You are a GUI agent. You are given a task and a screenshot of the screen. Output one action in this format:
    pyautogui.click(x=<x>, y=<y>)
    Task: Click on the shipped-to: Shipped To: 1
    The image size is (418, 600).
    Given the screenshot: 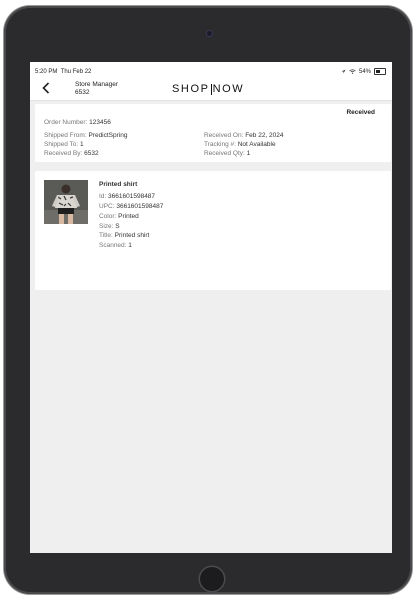 What is the action you would take?
    pyautogui.click(x=64, y=144)
    